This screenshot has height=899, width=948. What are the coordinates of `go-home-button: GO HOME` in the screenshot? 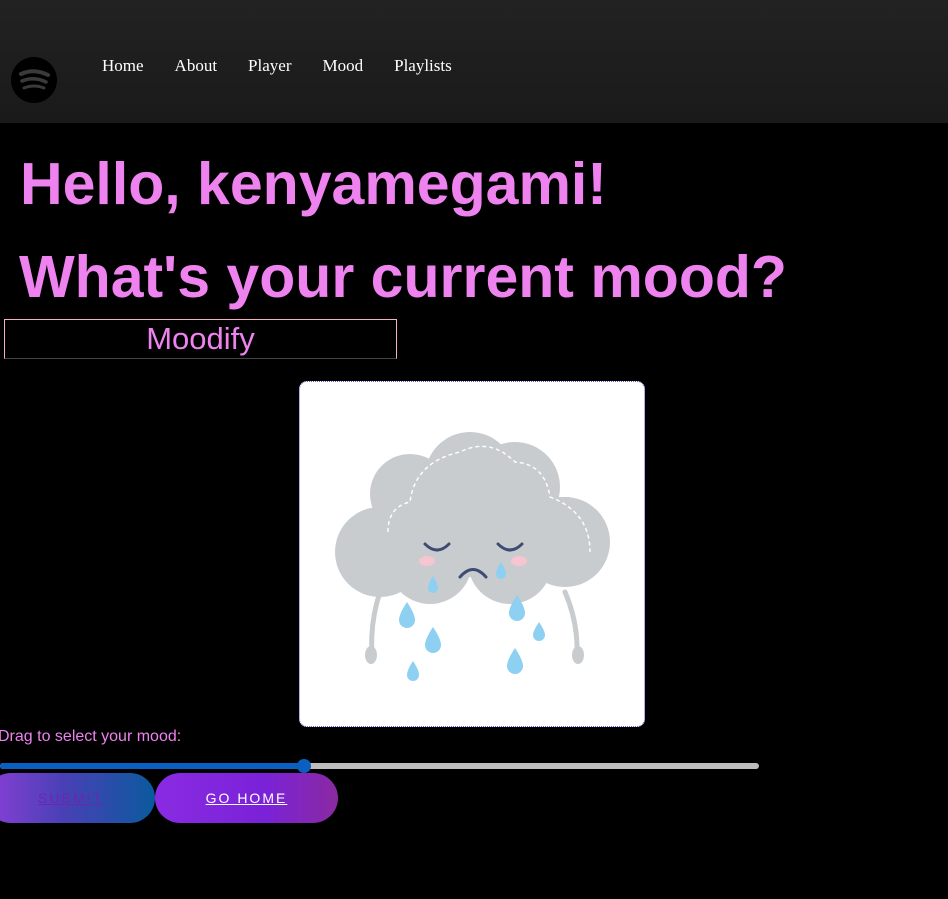 It's located at (246, 798).